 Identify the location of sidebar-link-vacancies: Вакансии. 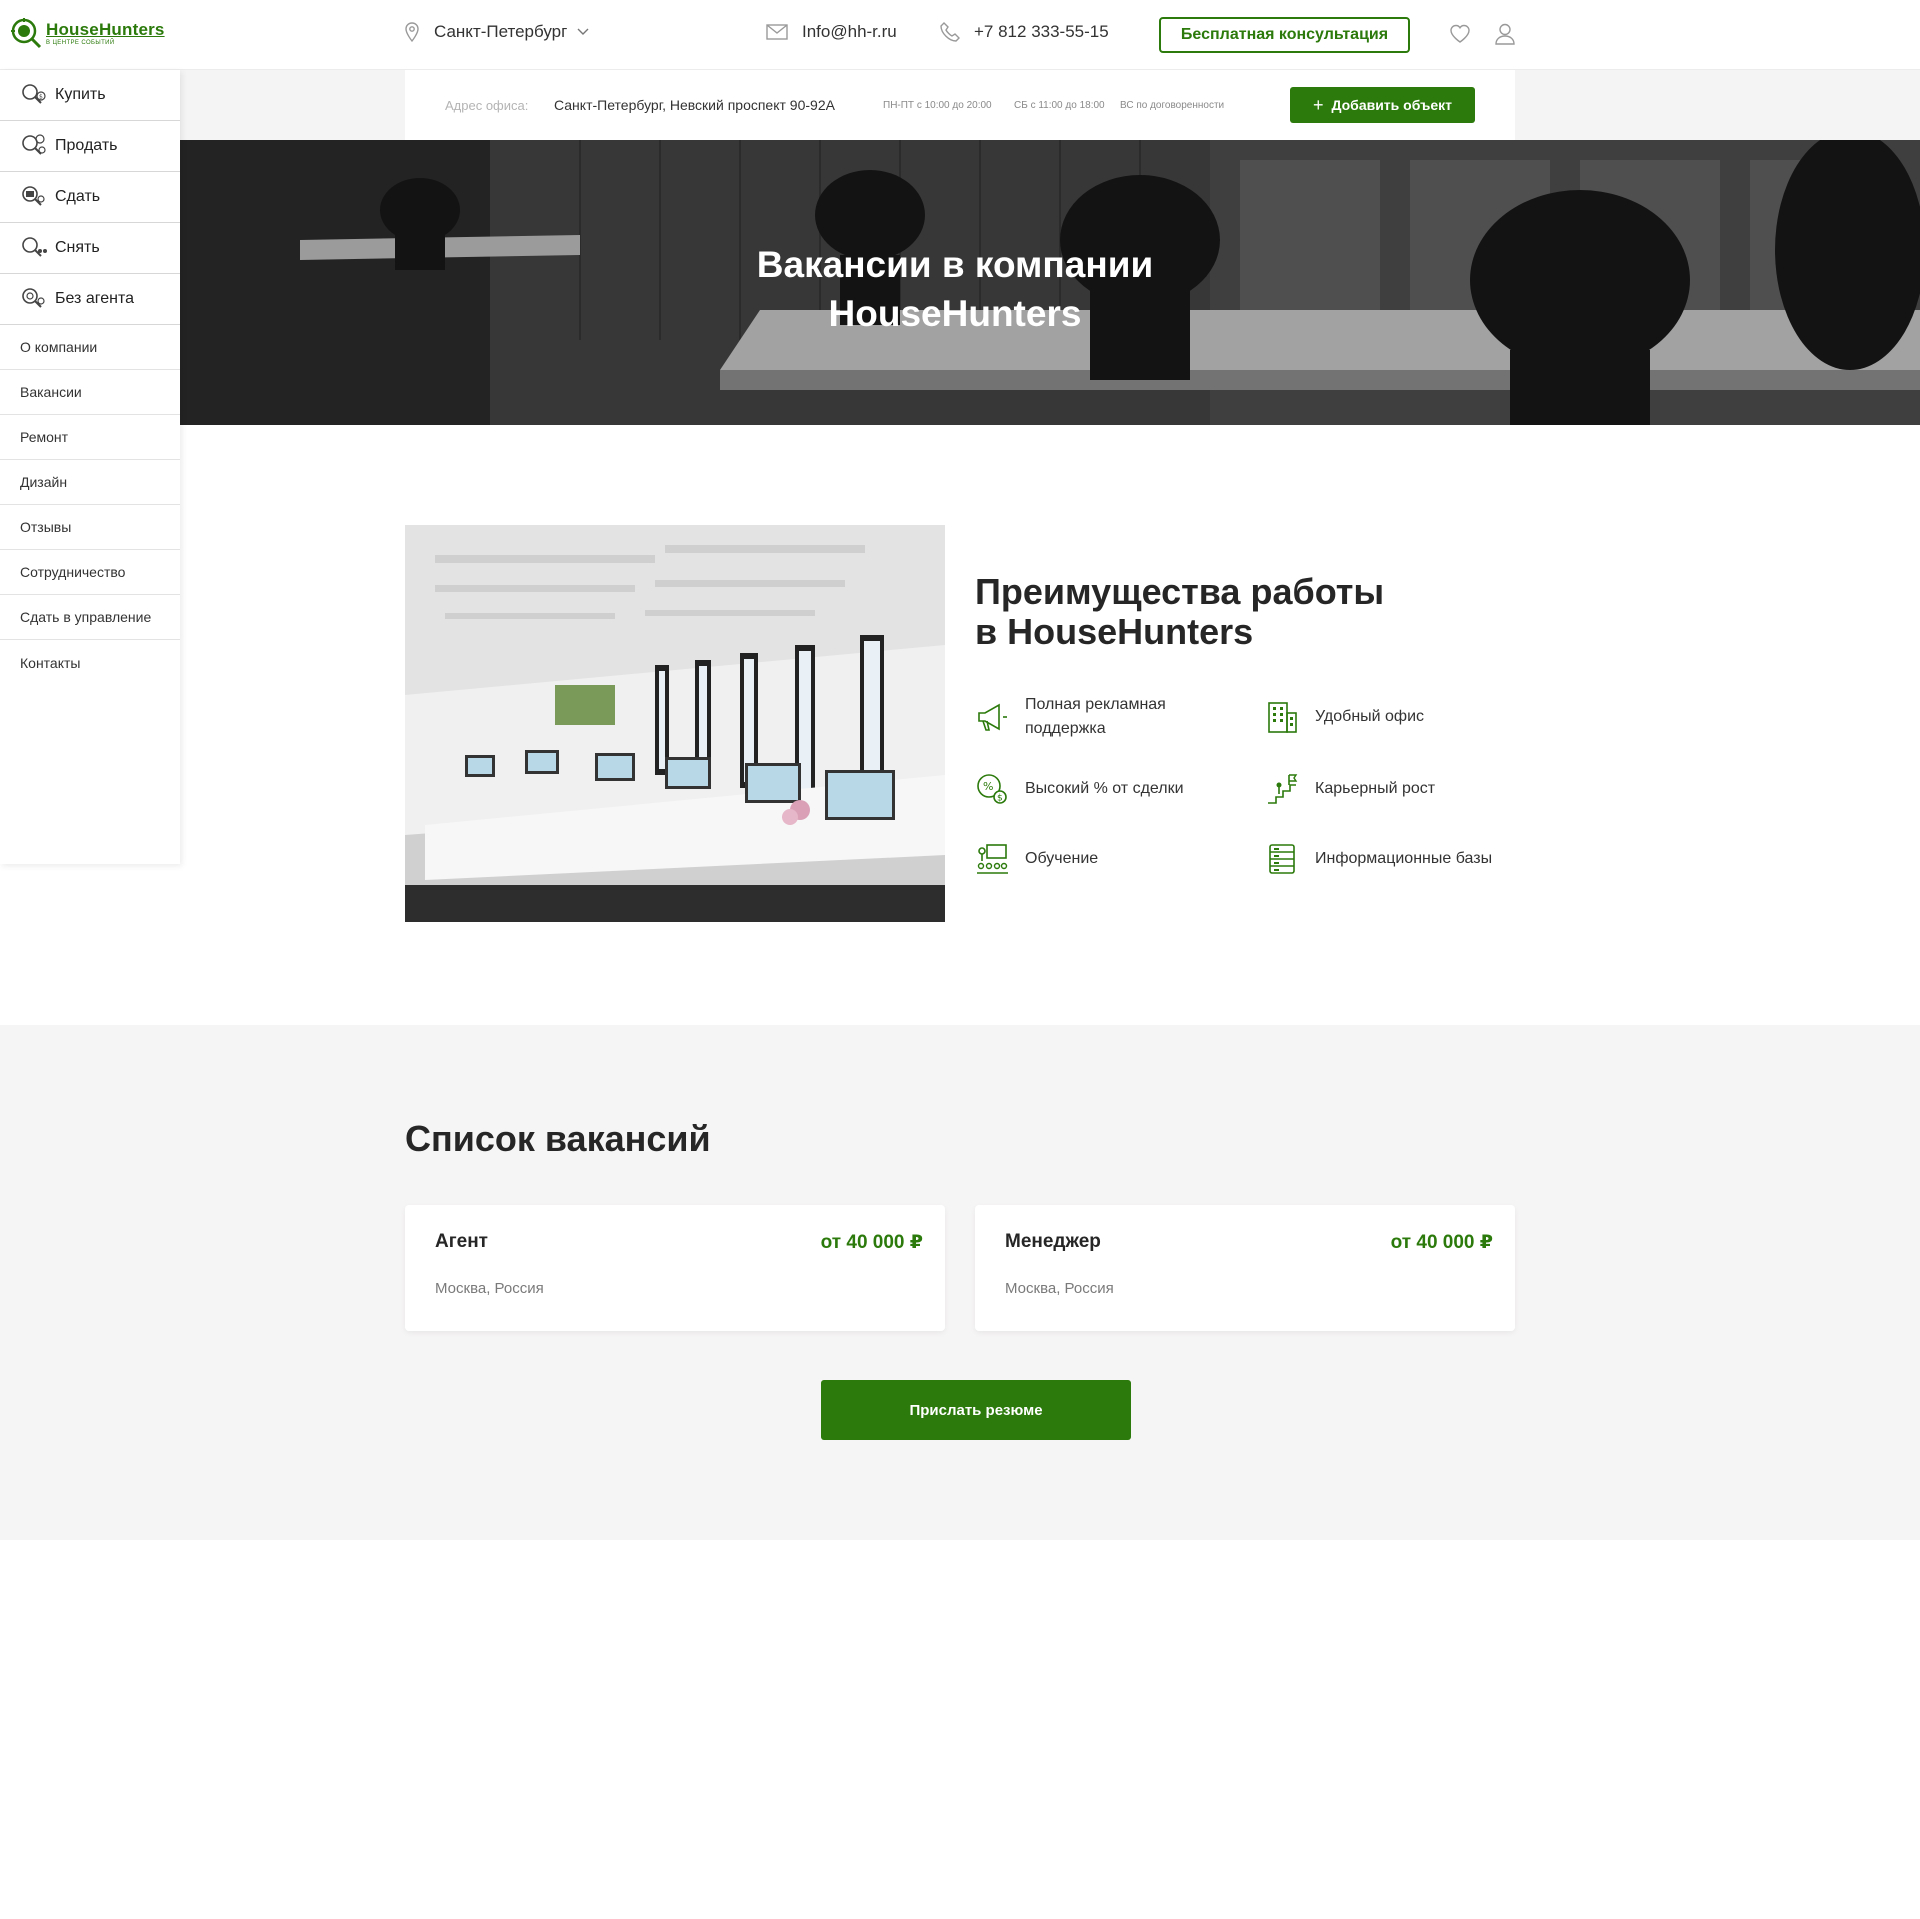
(90, 392).